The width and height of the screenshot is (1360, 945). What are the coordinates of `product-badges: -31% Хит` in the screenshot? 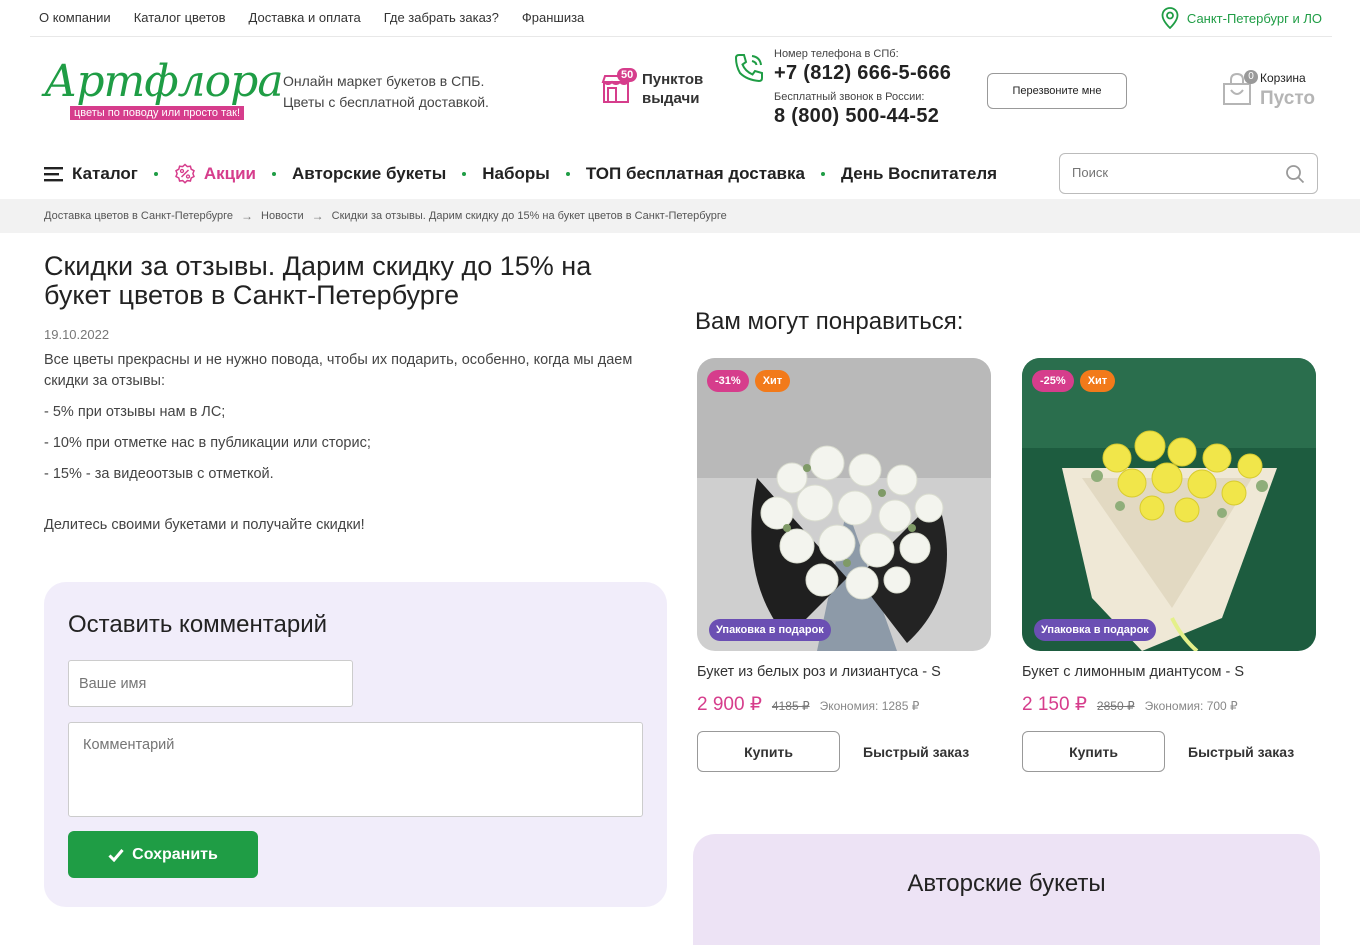 It's located at (749, 381).